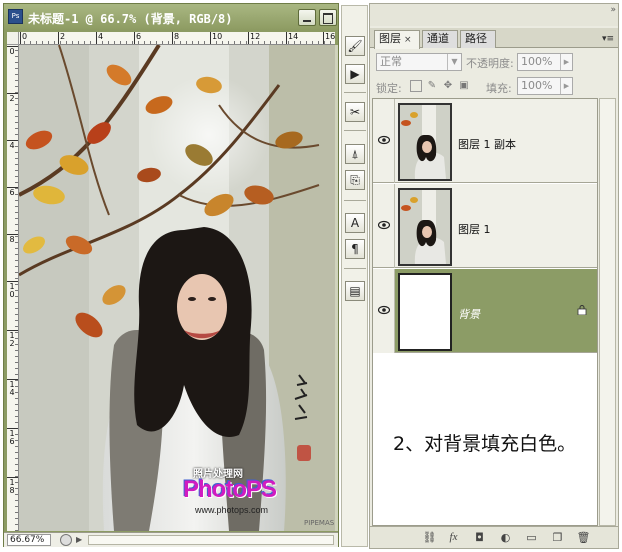 The width and height of the screenshot is (622, 552). What do you see at coordinates (328, 17) in the screenshot?
I see `maximize-button` at bounding box center [328, 17].